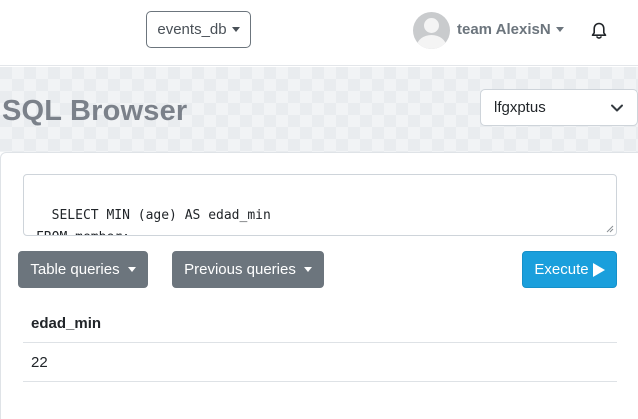 This screenshot has width=638, height=419. I want to click on previous-queries-button: Previous queries, so click(248, 269).